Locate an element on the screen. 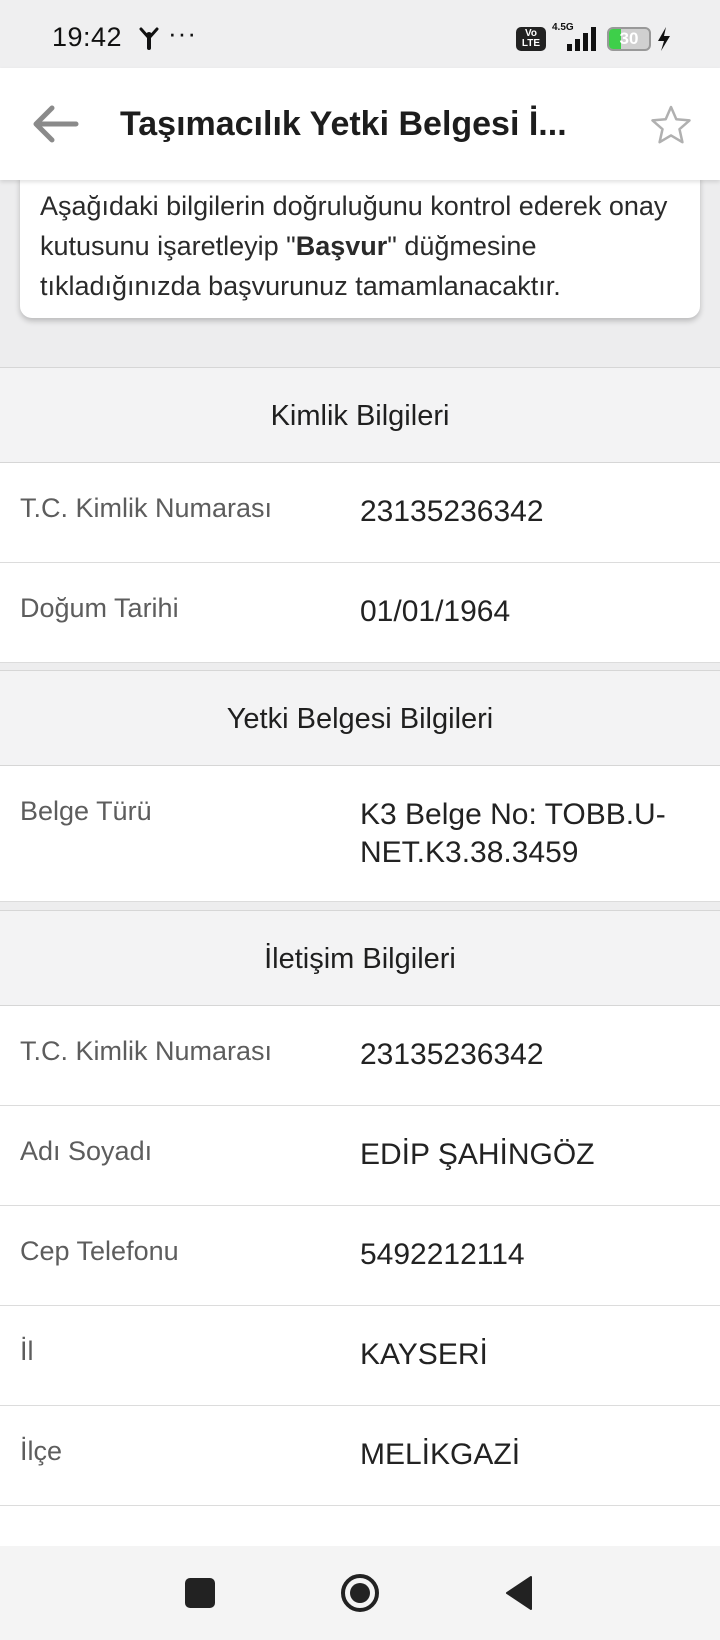  row-value: 5492212114 is located at coordinates (442, 1254).